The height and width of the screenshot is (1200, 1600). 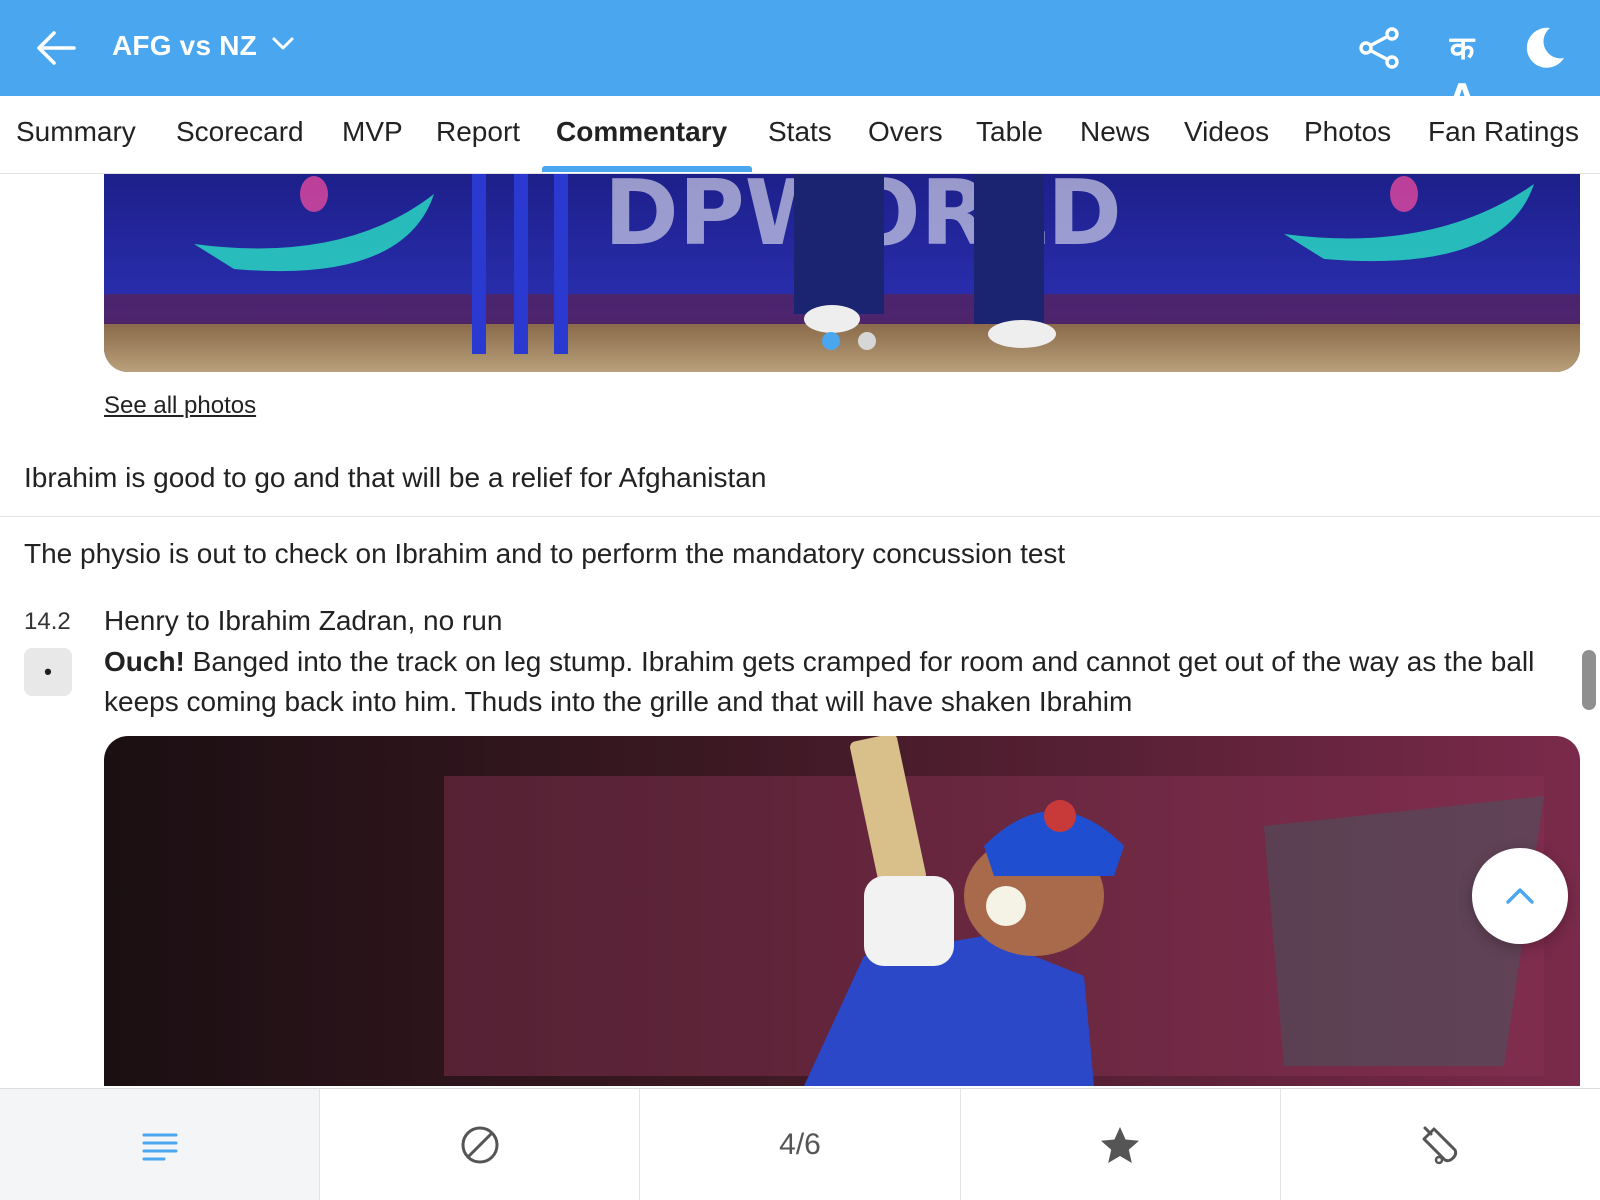 I want to click on tab-commentary: Commentary, so click(x=641, y=132).